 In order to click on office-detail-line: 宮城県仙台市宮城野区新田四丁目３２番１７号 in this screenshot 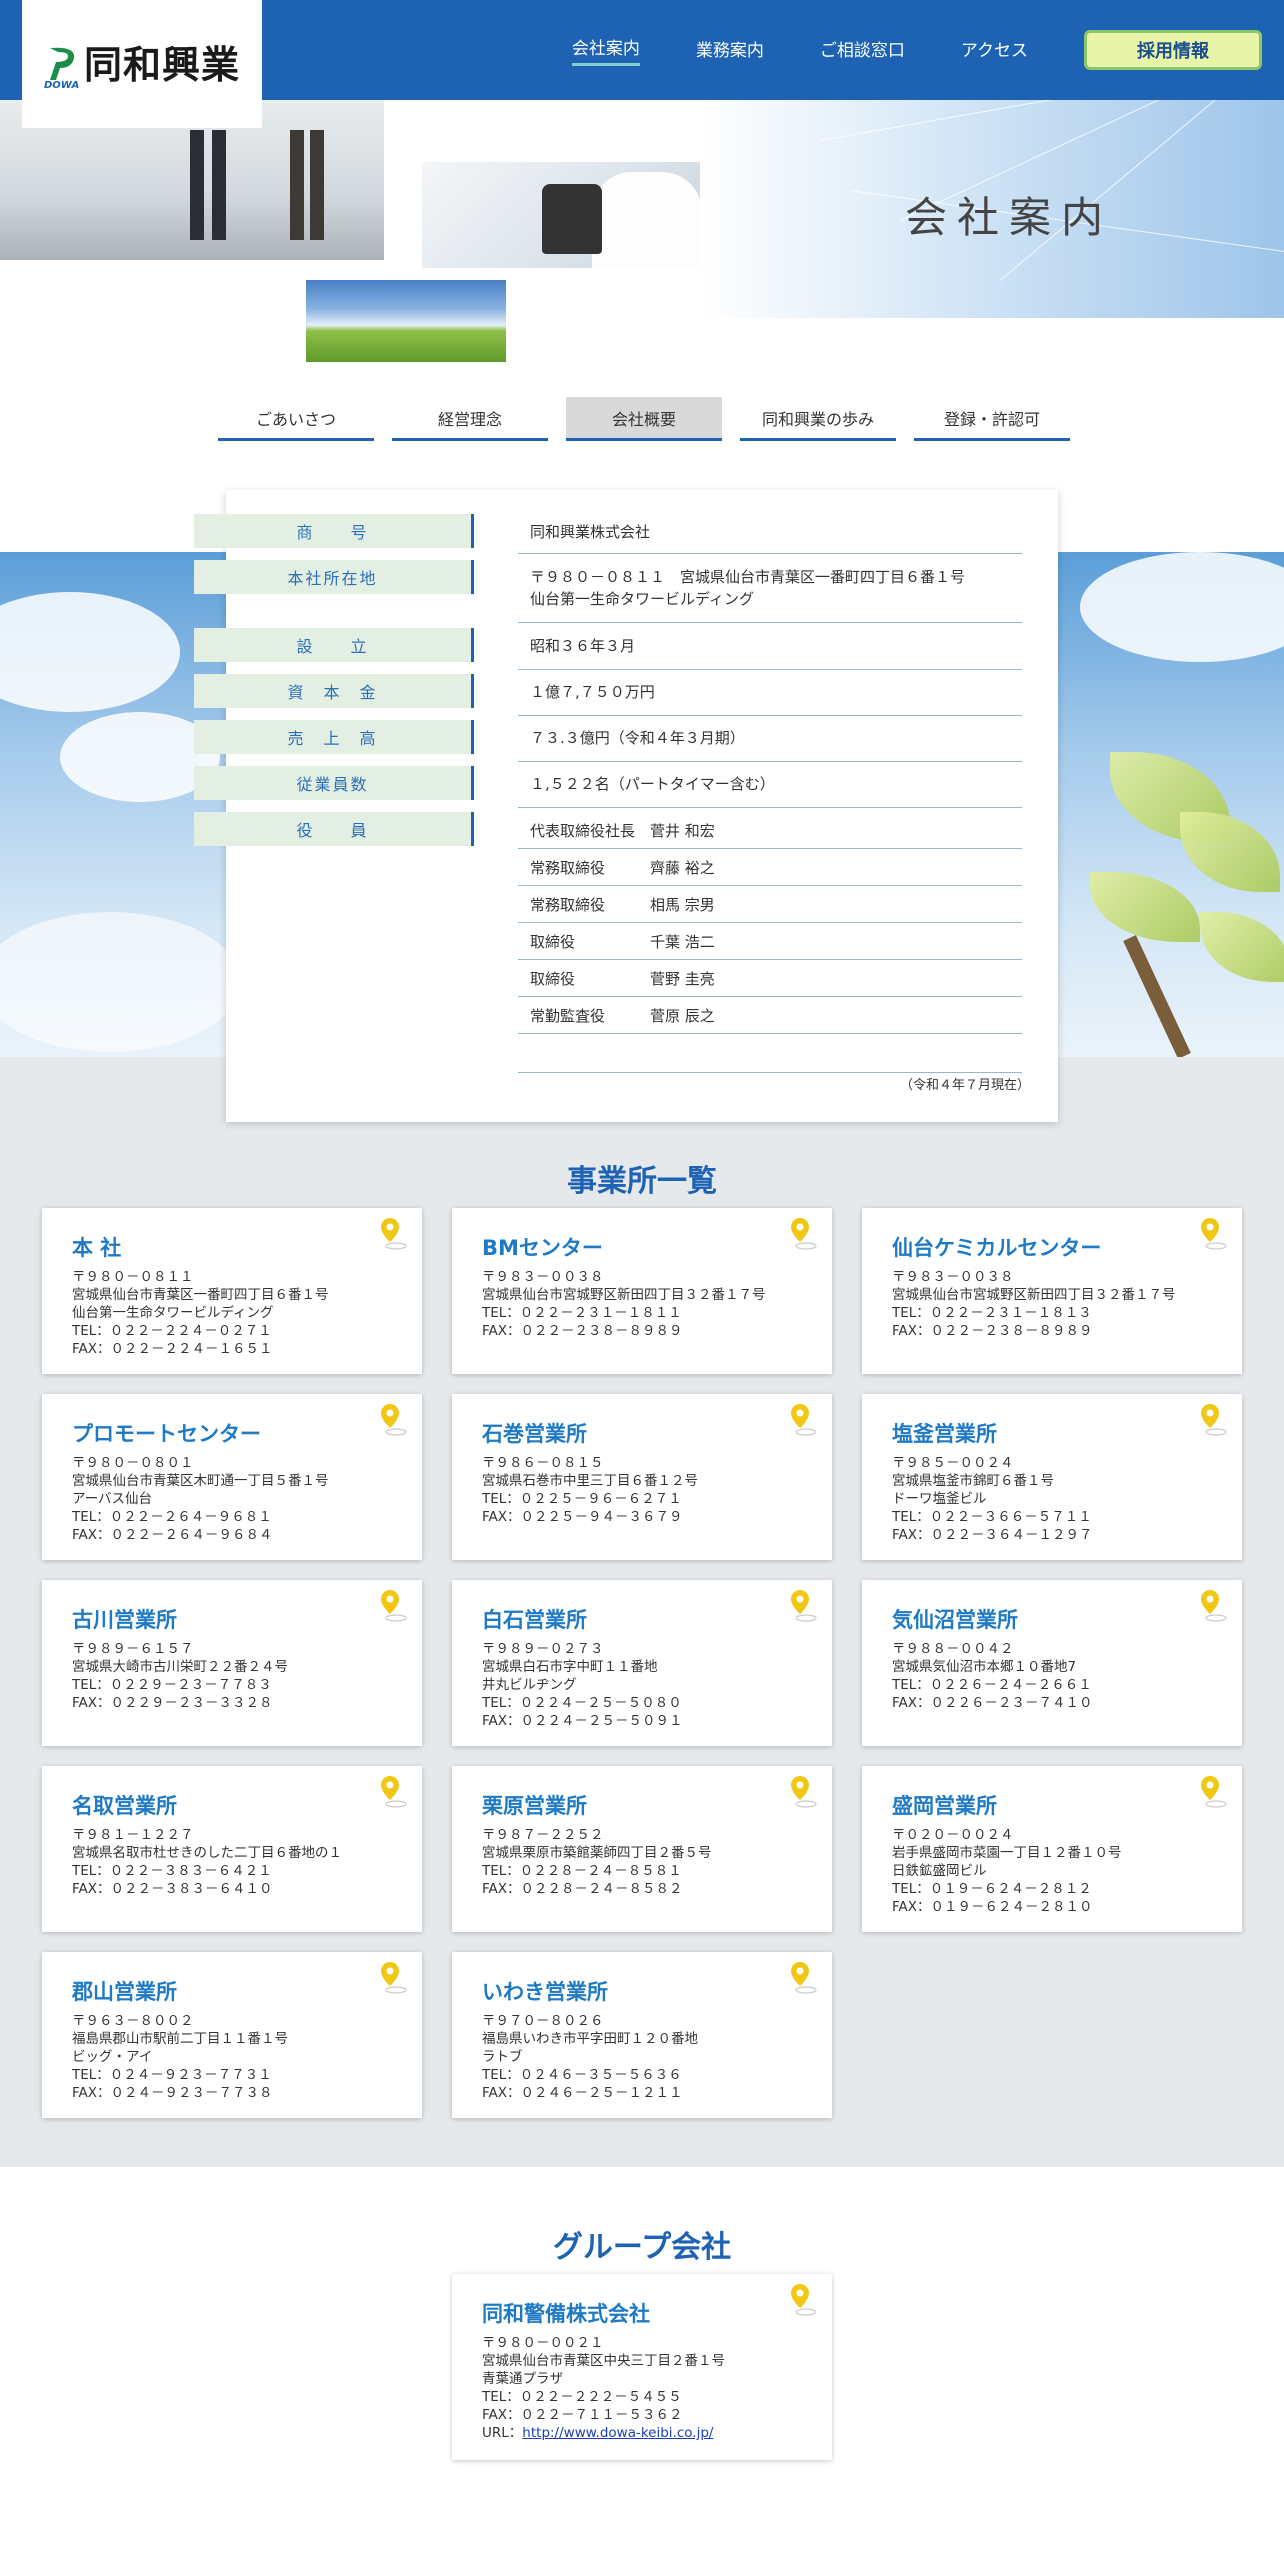, I will do `click(624, 1295)`.